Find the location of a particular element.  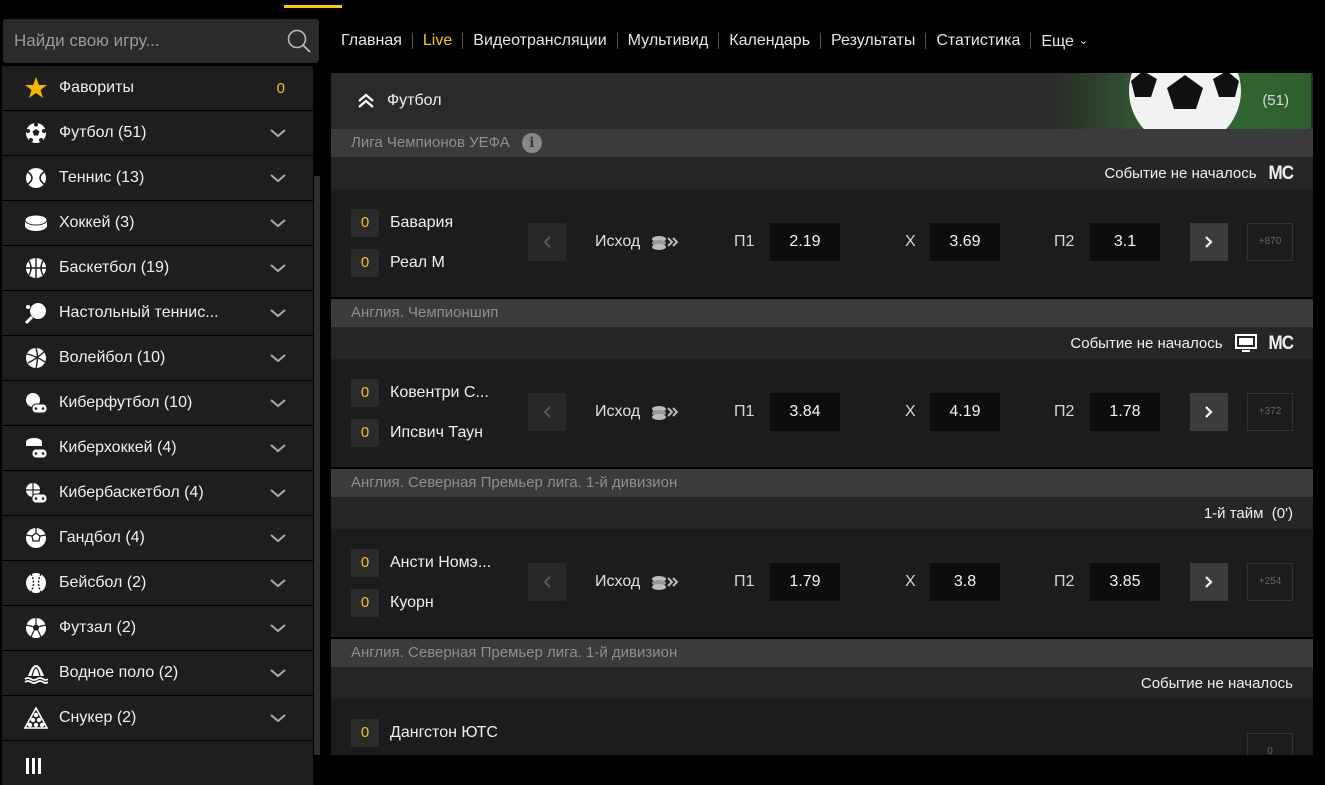

sidebar-item-volleyball: Волейбол (10) is located at coordinates (157, 358).